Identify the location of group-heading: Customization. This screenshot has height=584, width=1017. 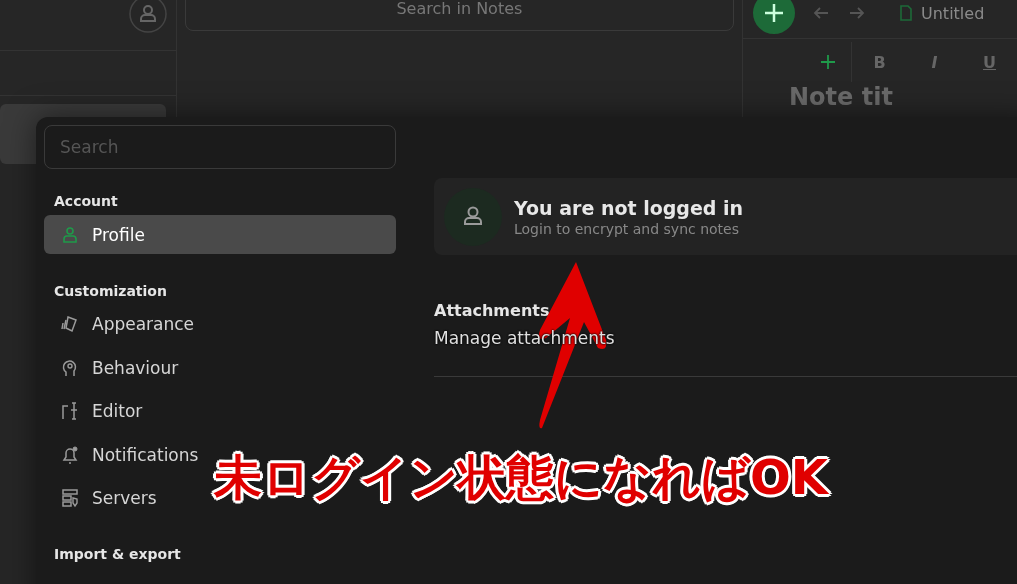
(110, 291).